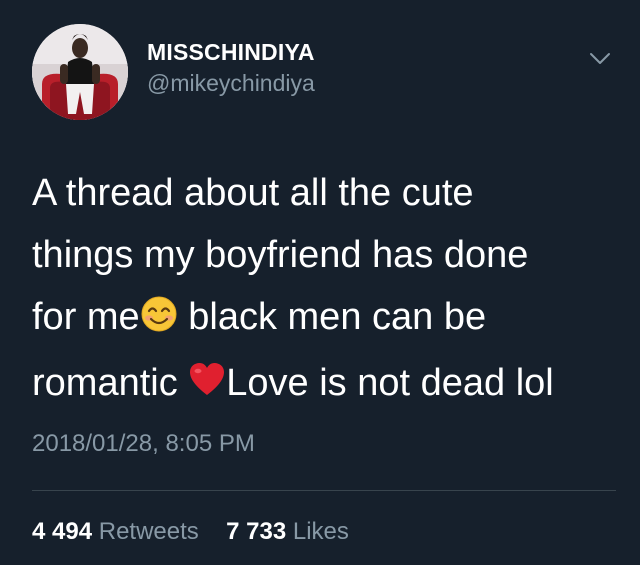  Describe the element at coordinates (231, 52) in the screenshot. I see `display-name: MISSCHINDIYA` at that location.